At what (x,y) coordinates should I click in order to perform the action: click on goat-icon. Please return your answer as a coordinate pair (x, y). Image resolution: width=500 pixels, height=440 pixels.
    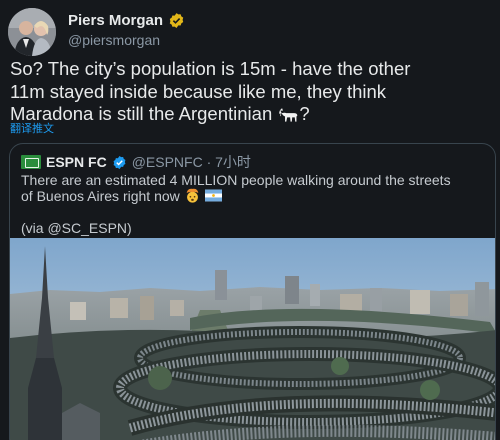
    Looking at the image, I should click on (288, 115).